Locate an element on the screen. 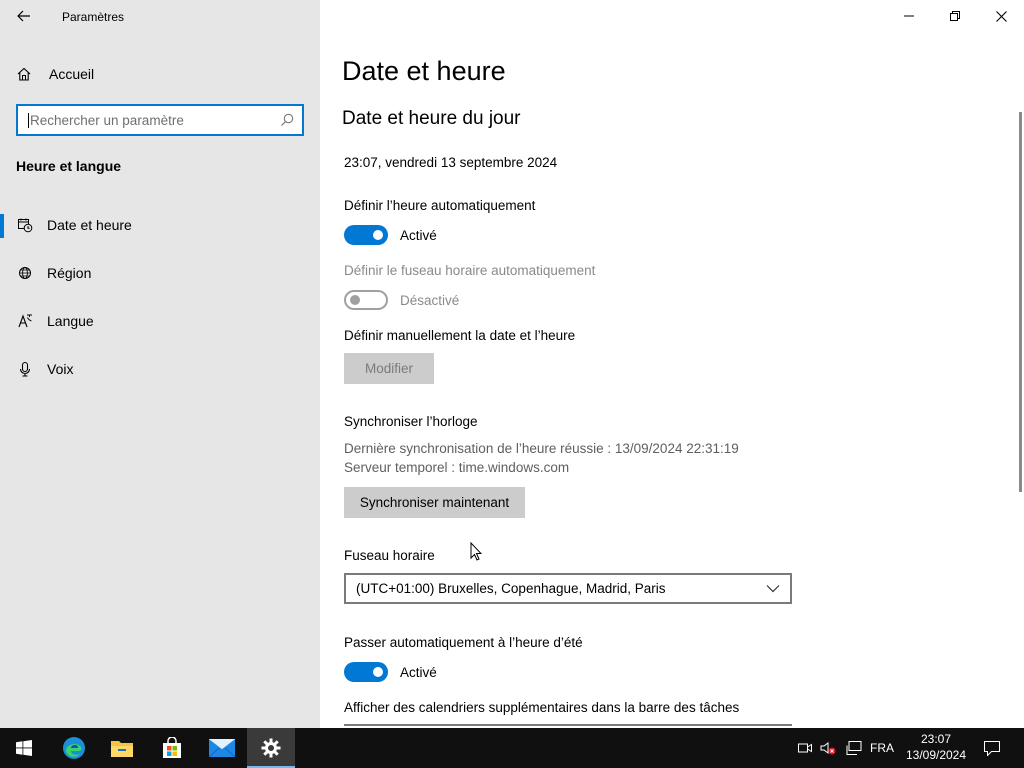 This screenshot has height=768, width=1024. auto-timezone-toggle is located at coordinates (366, 300).